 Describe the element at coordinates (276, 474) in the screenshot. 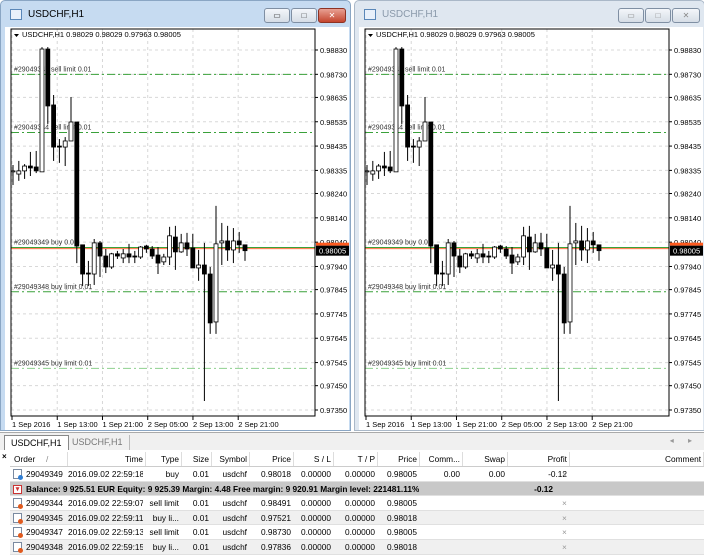

I see `cell-price: 0.98018` at that location.